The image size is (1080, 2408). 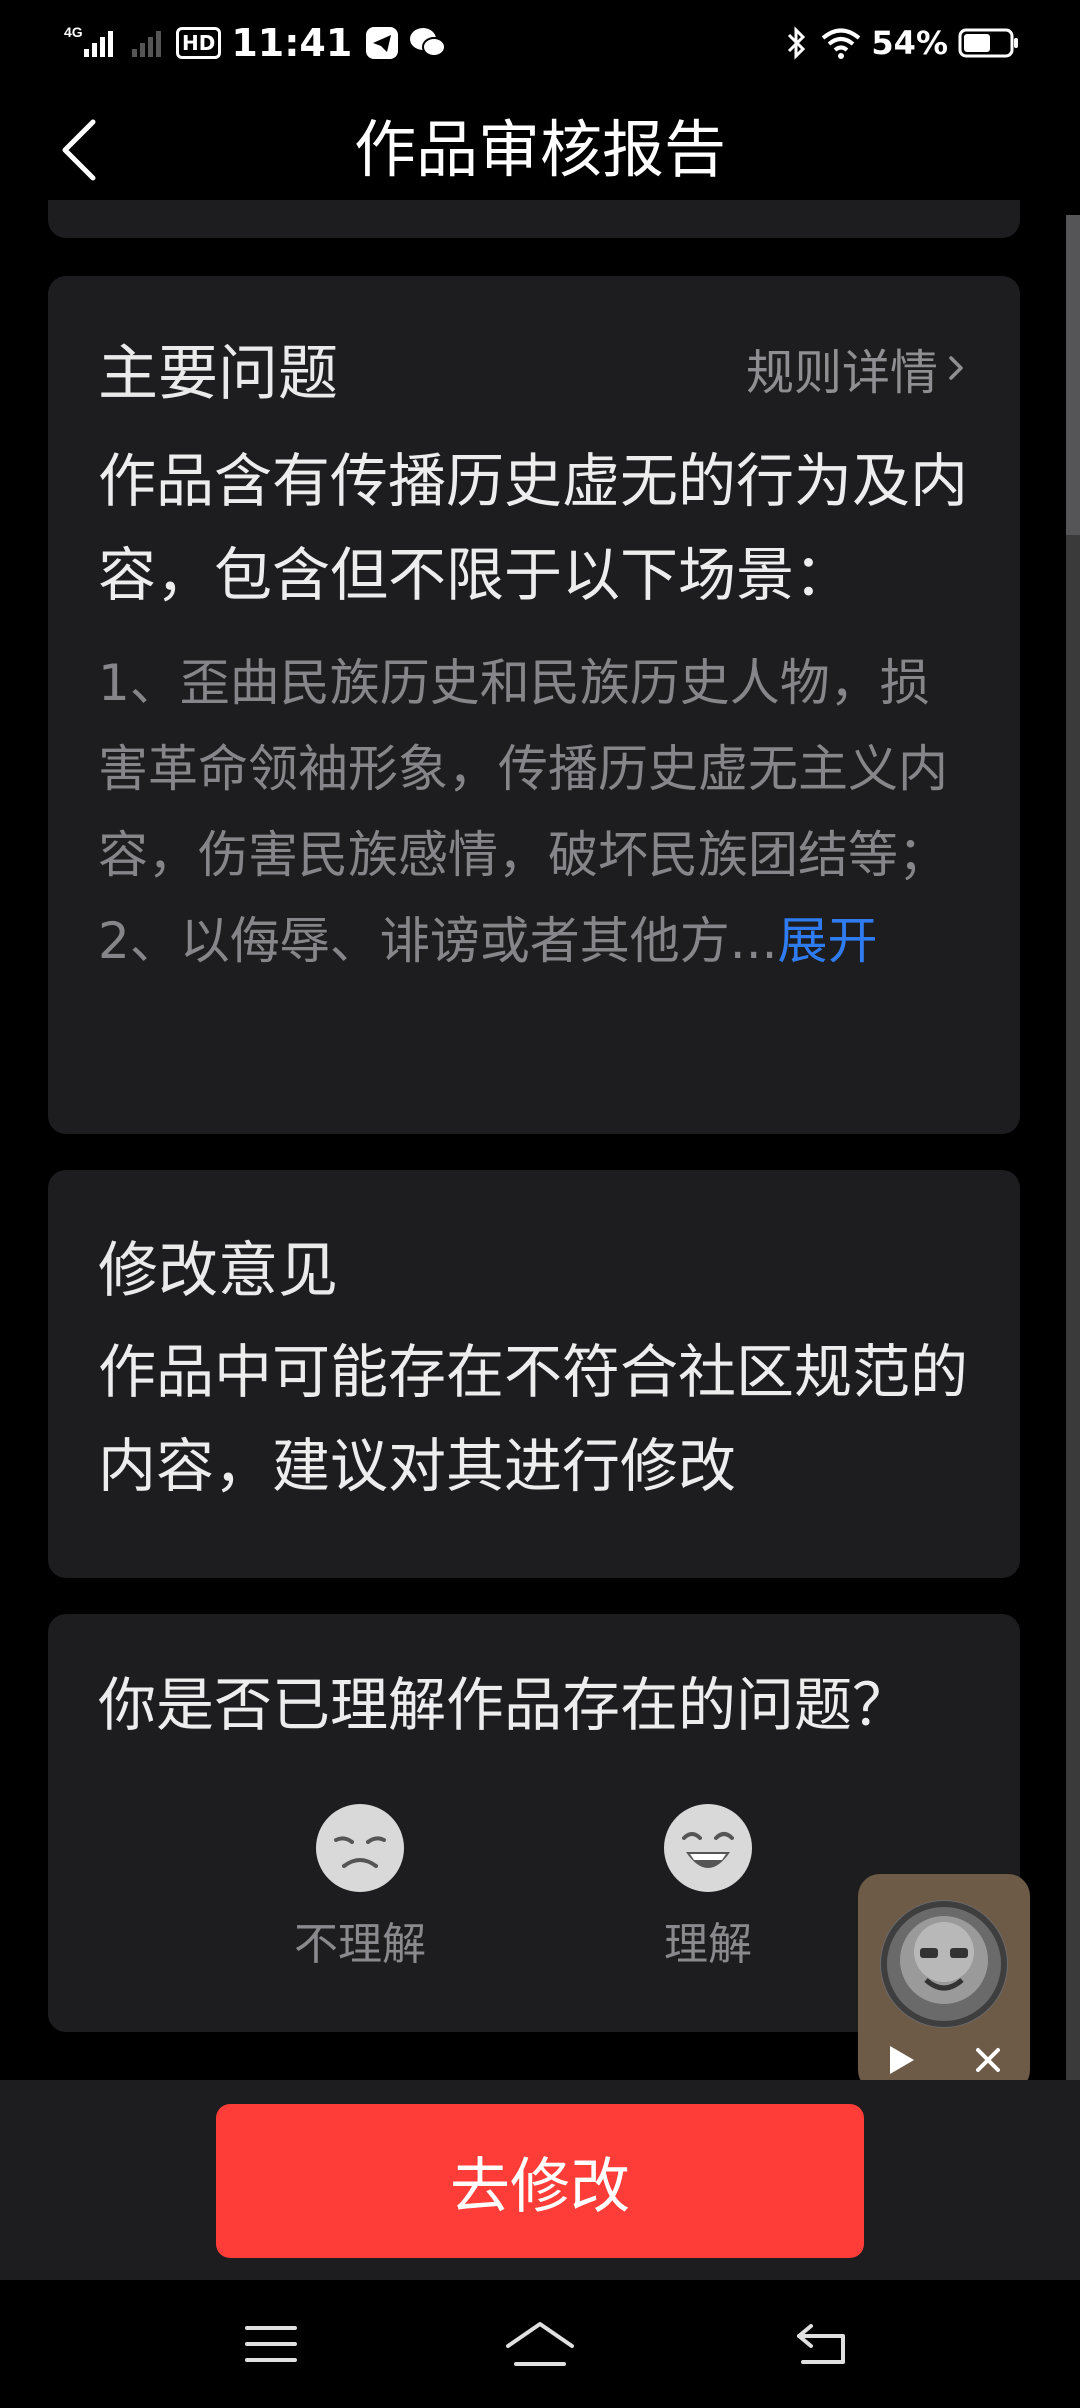 I want to click on menu-icon, so click(x=271, y=2344).